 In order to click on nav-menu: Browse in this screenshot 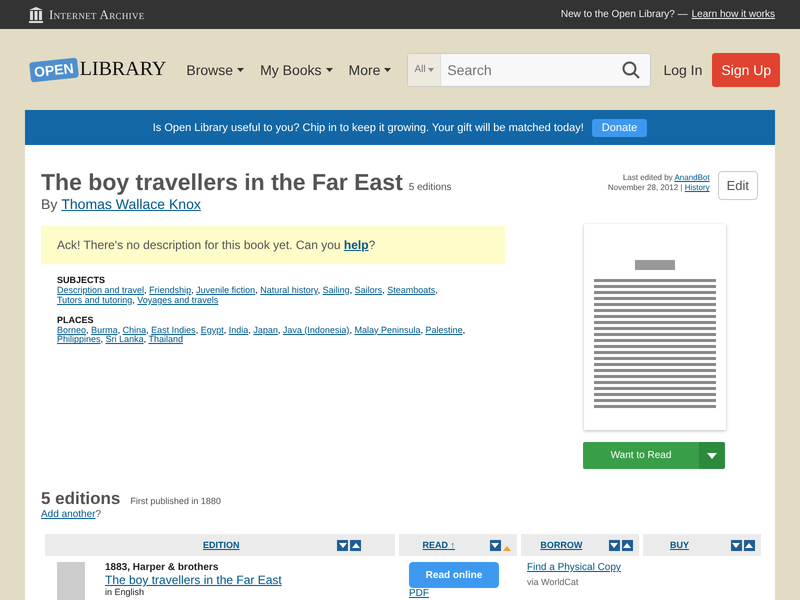, I will do `click(215, 70)`.